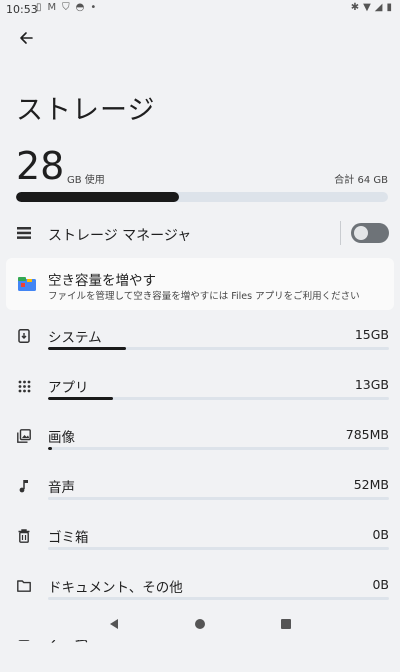  I want to click on triangle-back-icon, so click(114, 624).